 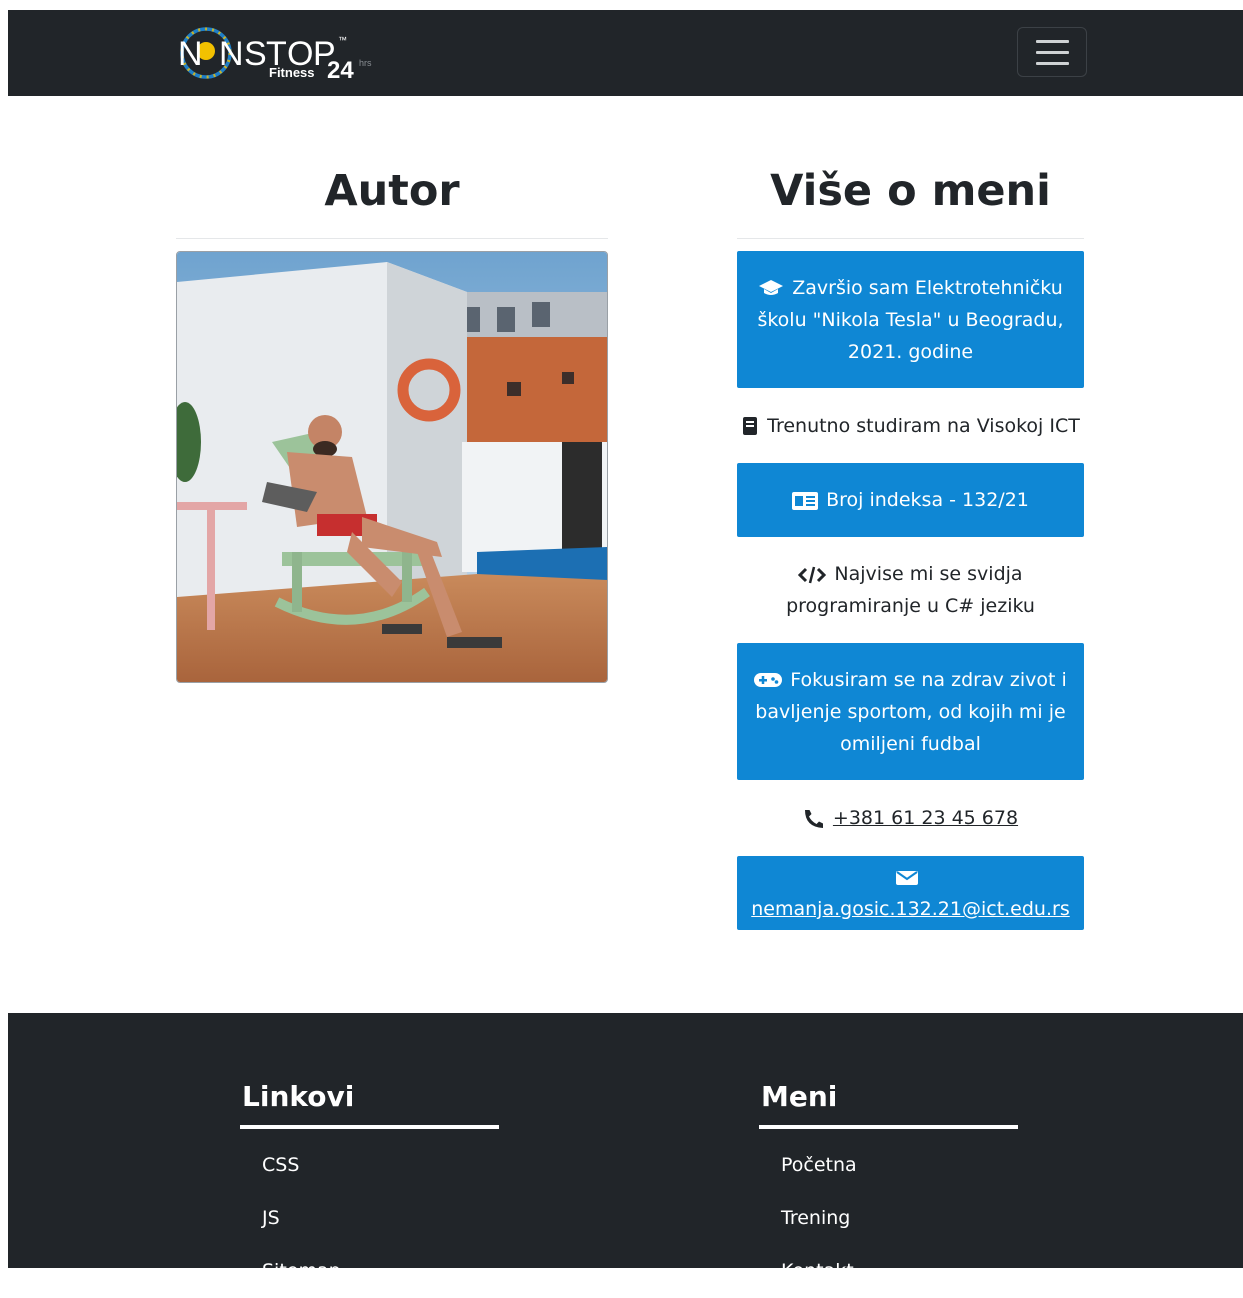 I want to click on navbar-toggle-button, so click(x=1052, y=52).